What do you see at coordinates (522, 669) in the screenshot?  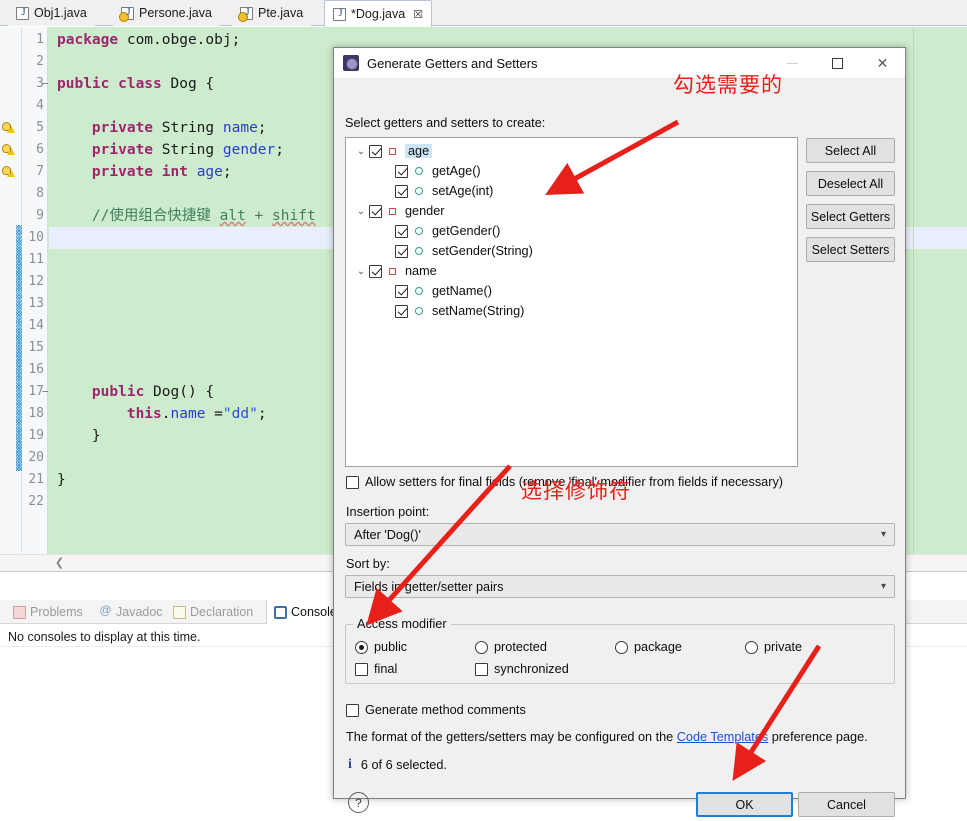 I see `checkbox-synchronized: synchronized` at bounding box center [522, 669].